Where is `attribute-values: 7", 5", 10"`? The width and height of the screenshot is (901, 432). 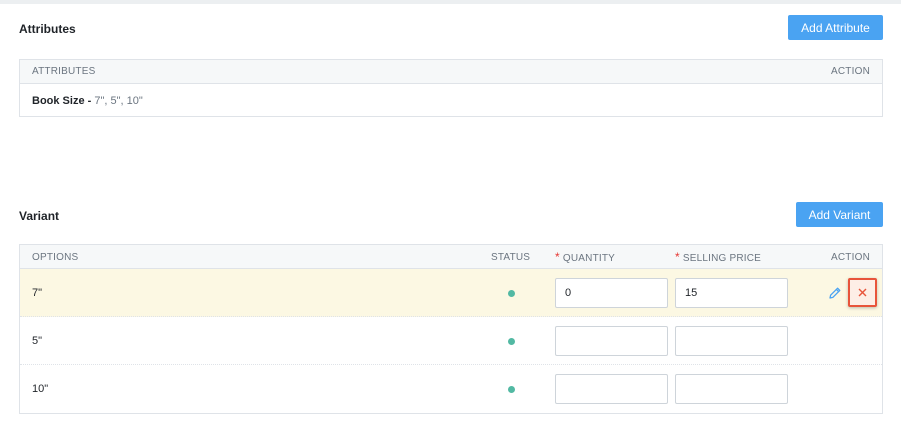 attribute-values: 7", 5", 10" is located at coordinates (118, 101).